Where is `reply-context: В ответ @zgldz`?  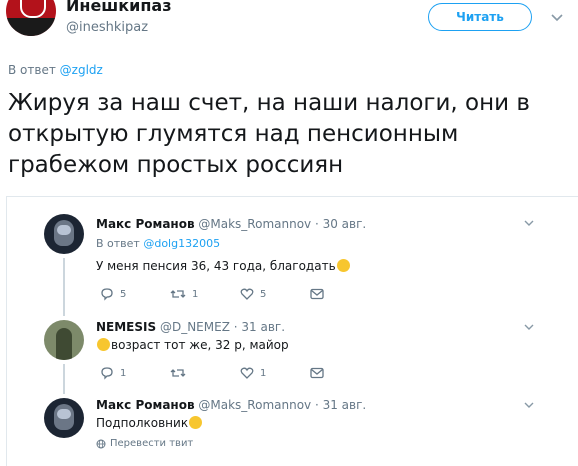 reply-context: В ответ @zgldz is located at coordinates (55, 70).